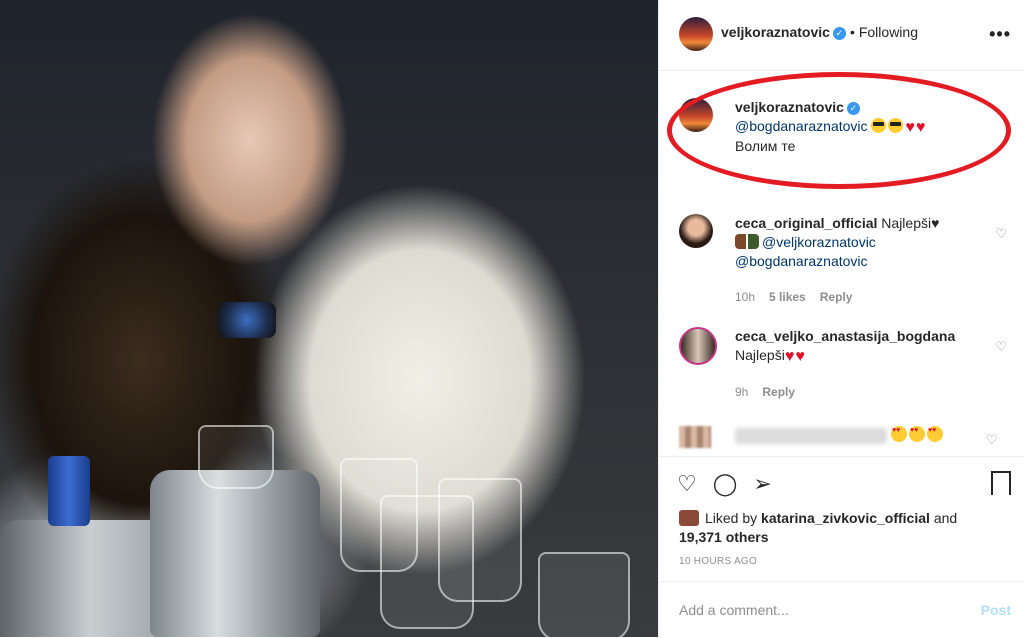  What do you see at coordinates (731, 518) in the screenshot?
I see `likes-prefix: Liked by` at bounding box center [731, 518].